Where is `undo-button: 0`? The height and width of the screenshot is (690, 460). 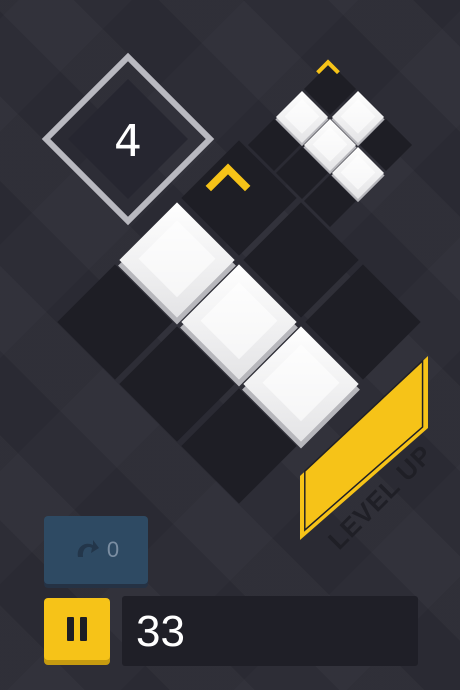 undo-button: 0 is located at coordinates (96, 550).